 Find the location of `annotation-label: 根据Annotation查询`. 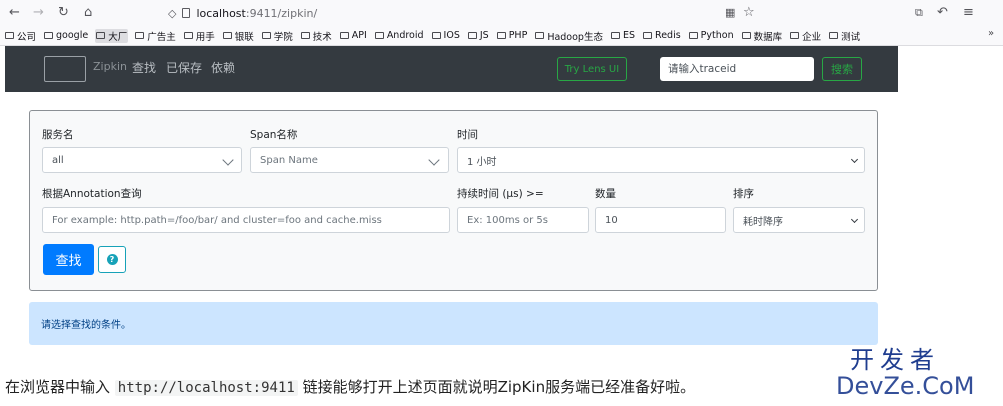

annotation-label: 根据Annotation查询 is located at coordinates (92, 194).